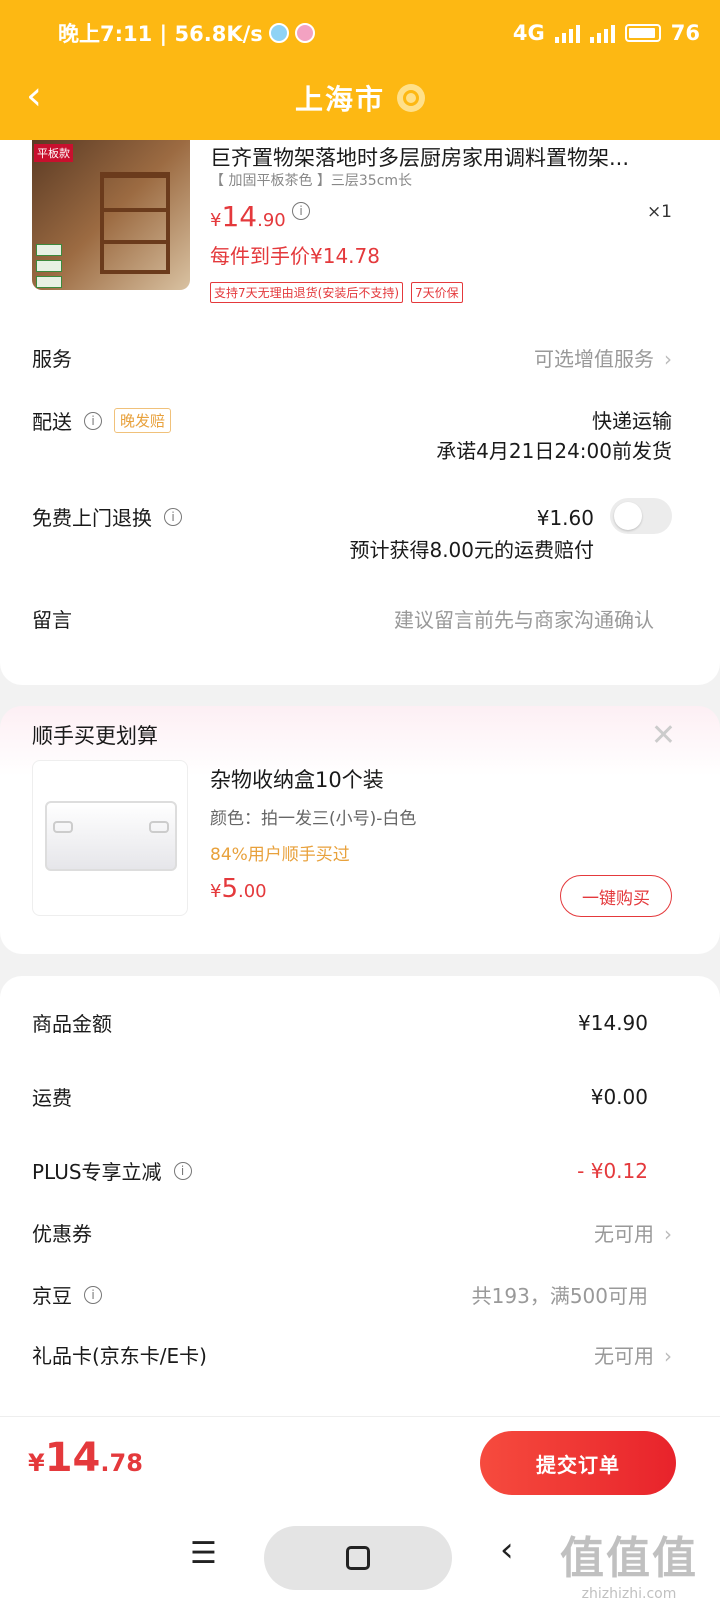 Image resolution: width=720 pixels, height=1600 pixels. I want to click on delivery-promise: 承诺4月21日24:00前发货, so click(554, 451).